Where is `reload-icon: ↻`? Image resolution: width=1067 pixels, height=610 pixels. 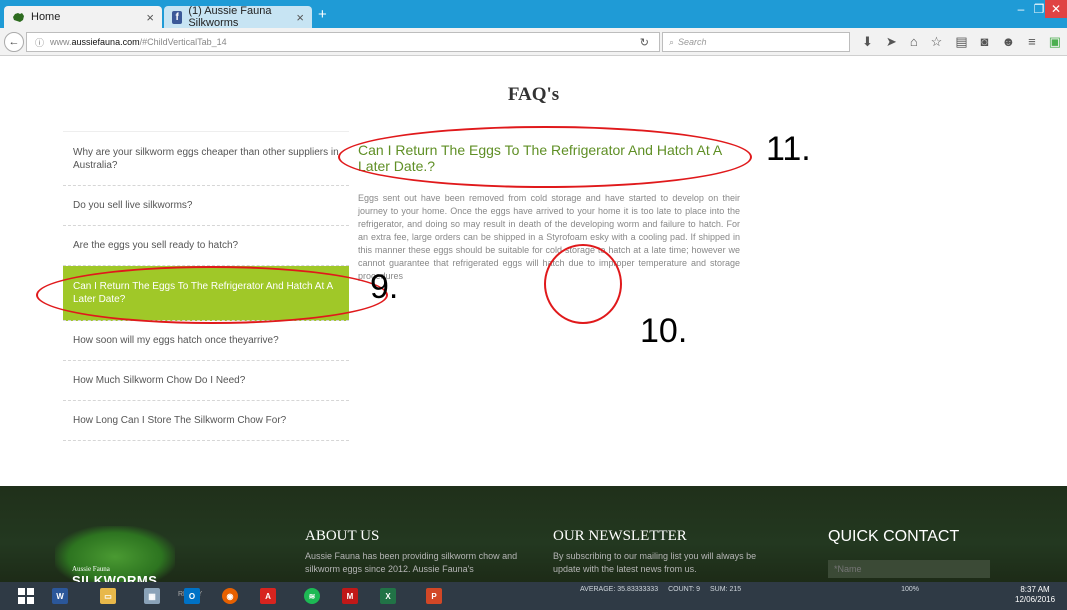 reload-icon: ↻ is located at coordinates (649, 42).